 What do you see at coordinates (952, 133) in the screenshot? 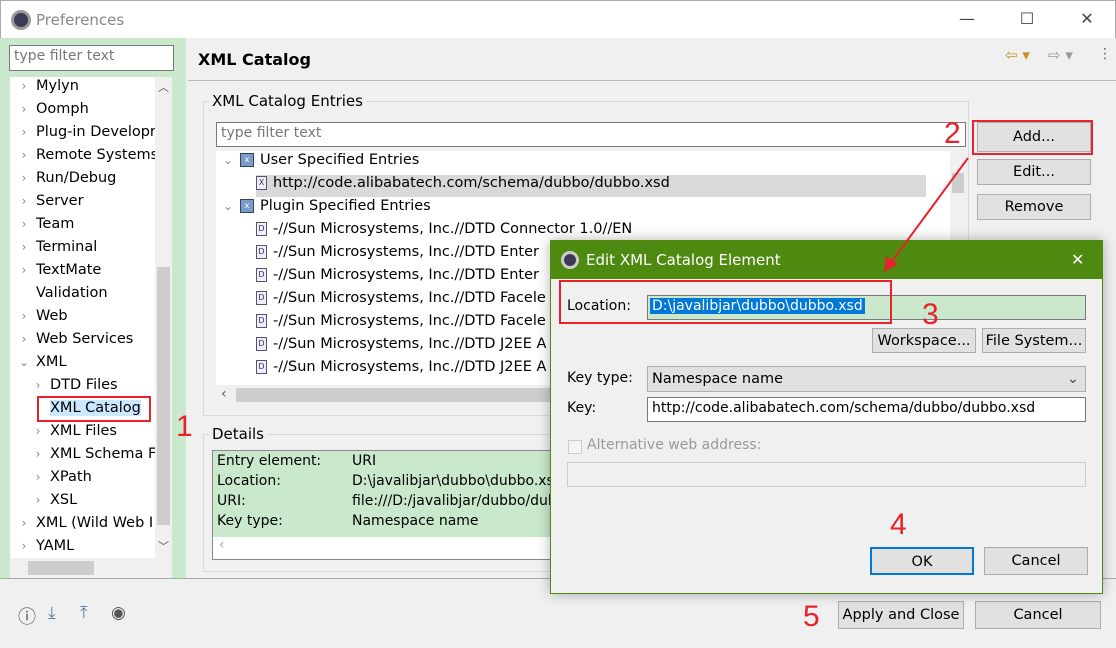
I see `annotation-number: 2` at bounding box center [952, 133].